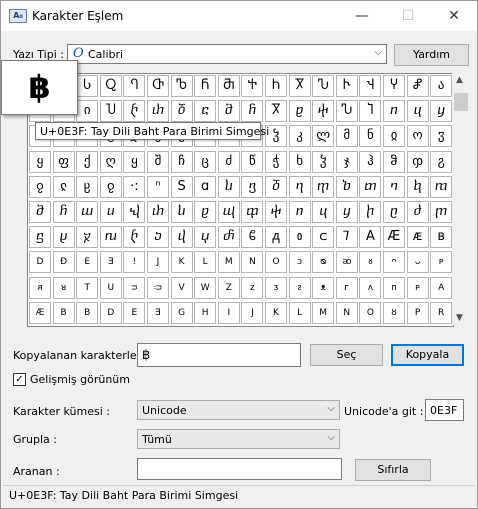 This screenshot has width=478, height=509. What do you see at coordinates (63, 237) in the screenshot?
I see `character-cell: ⴞ` at bounding box center [63, 237].